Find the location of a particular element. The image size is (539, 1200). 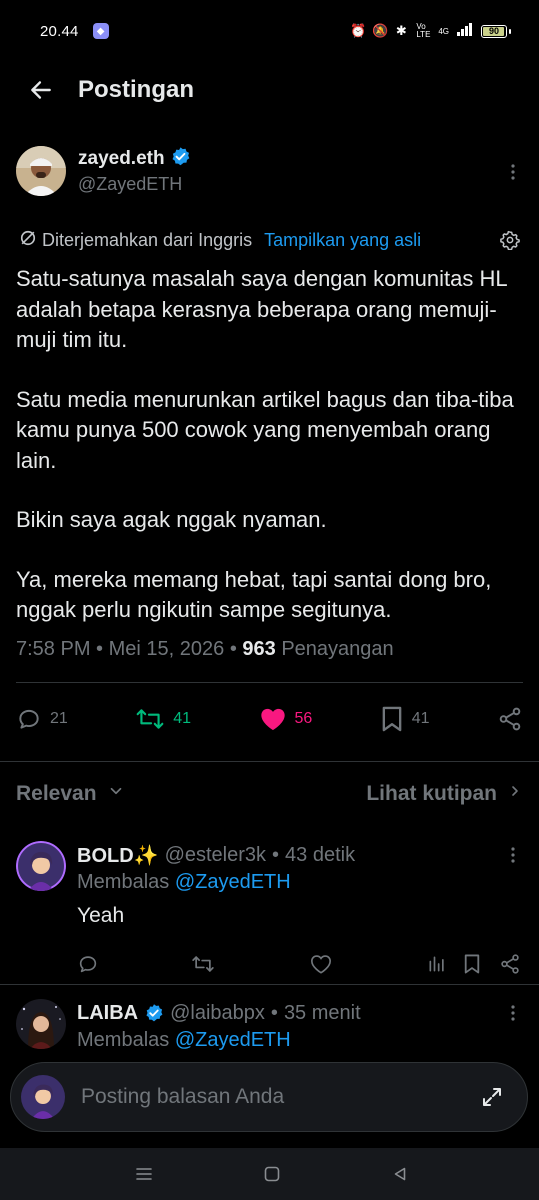

reply-text: Yeah is located at coordinates (101, 915).